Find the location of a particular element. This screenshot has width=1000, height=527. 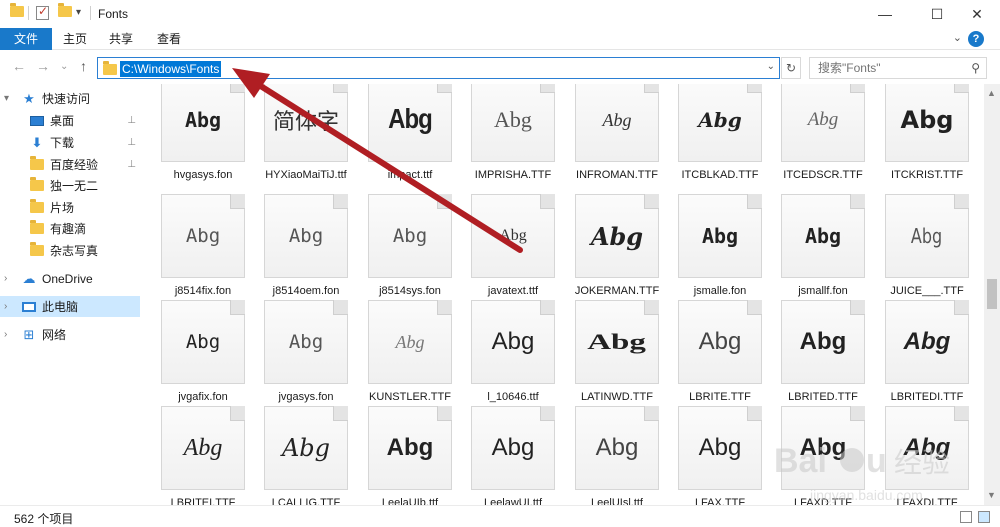

pin-icon: ⊥ is located at coordinates (131, 164).